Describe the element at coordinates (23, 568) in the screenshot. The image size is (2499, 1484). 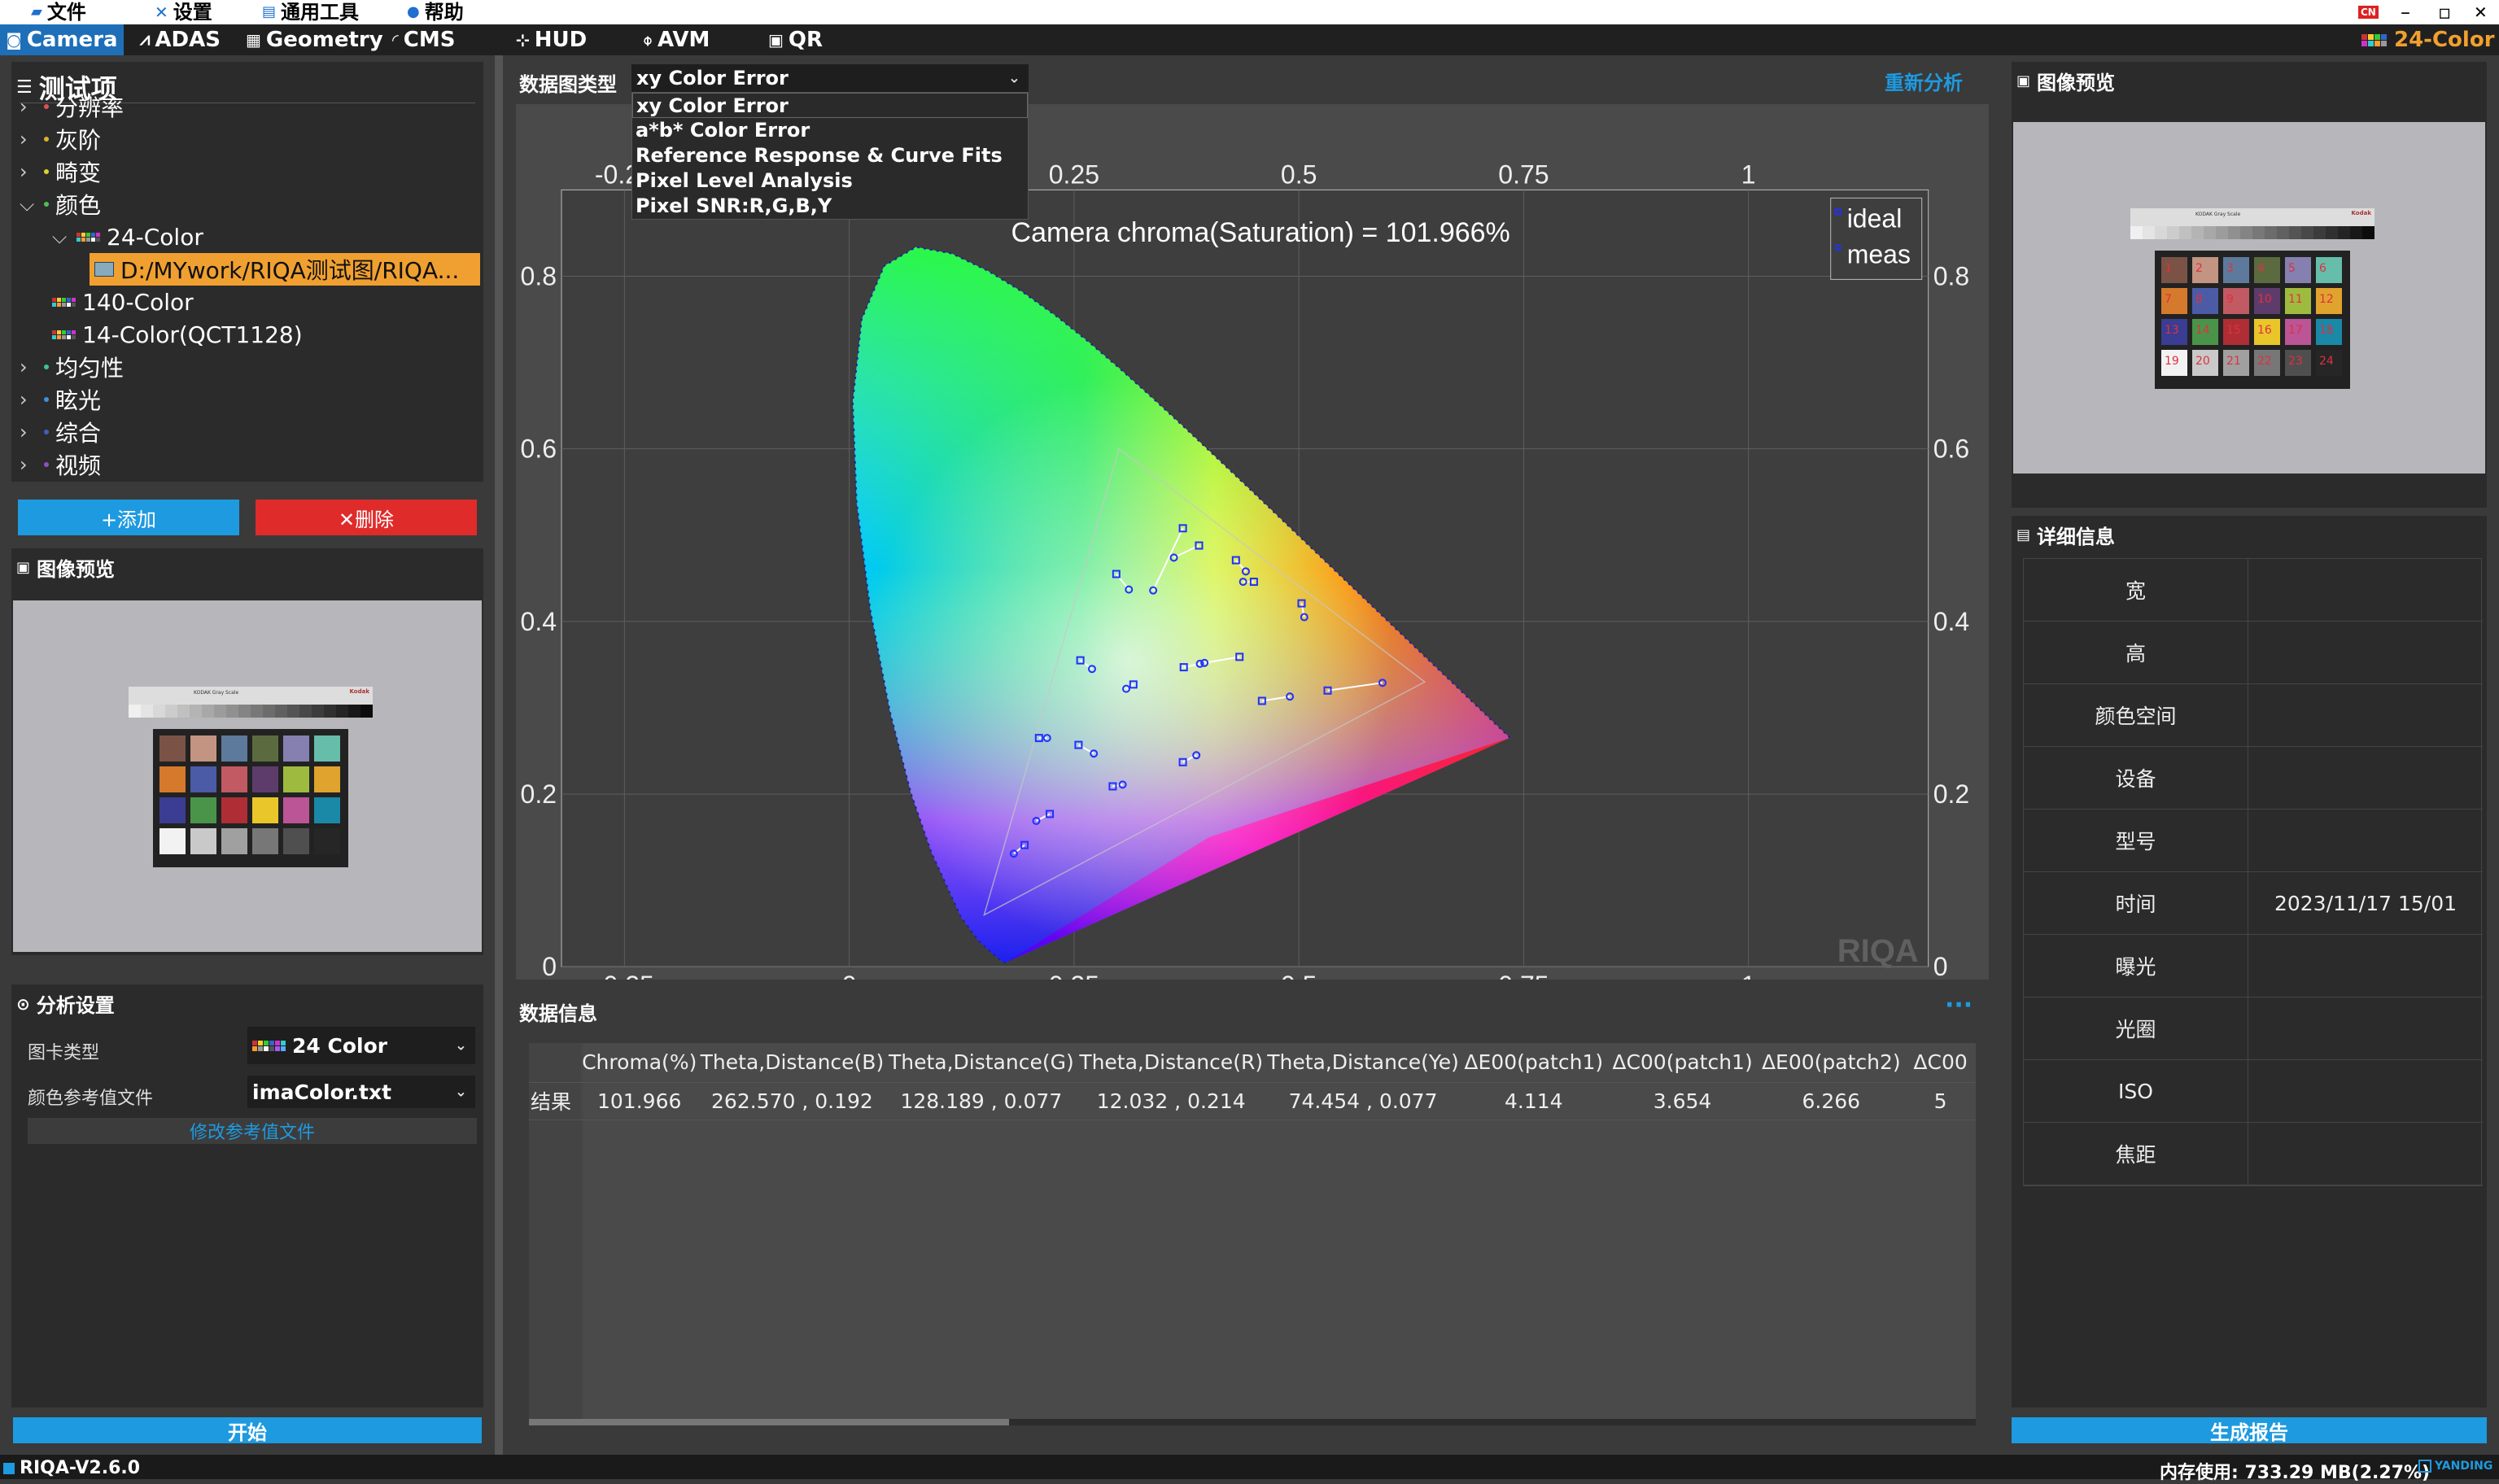
I see `image-icon: ▣` at that location.